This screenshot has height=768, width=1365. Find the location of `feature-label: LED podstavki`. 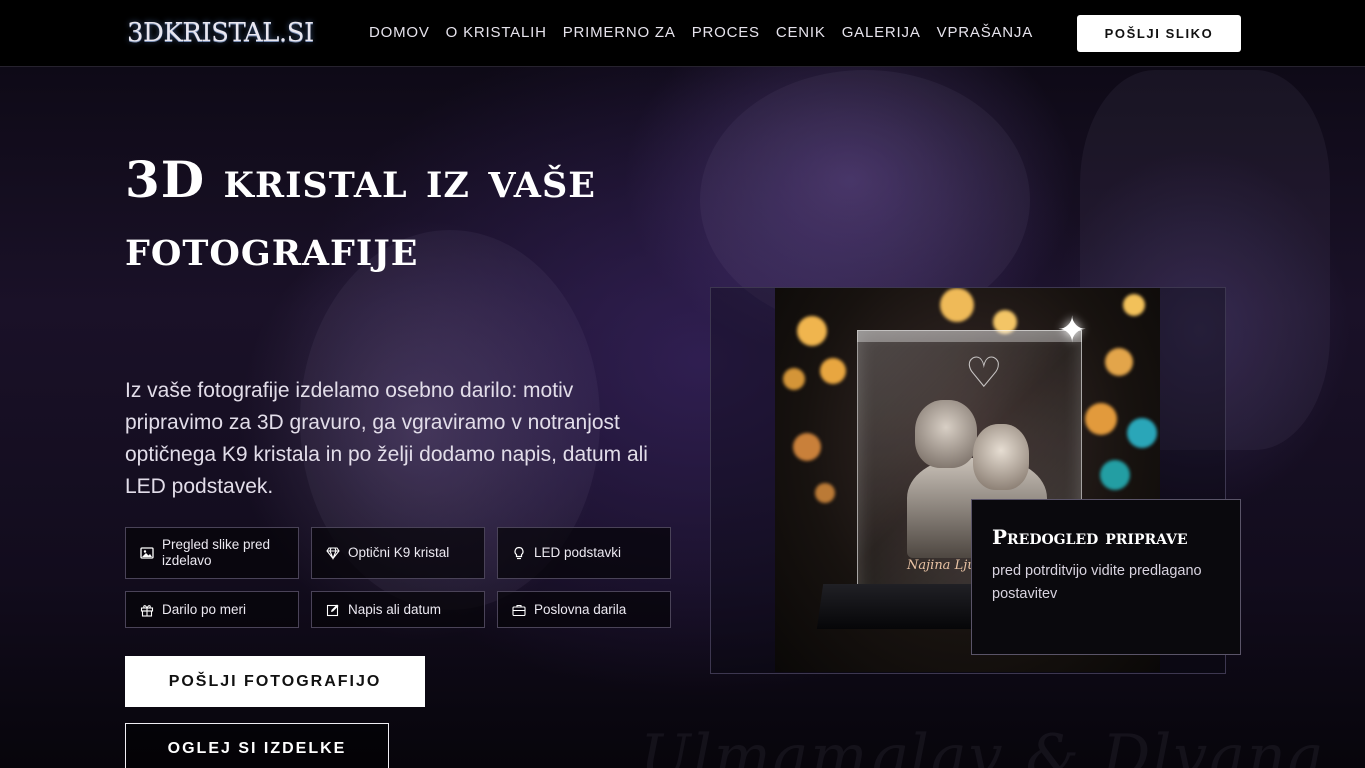

feature-label: LED podstavki is located at coordinates (578, 552).